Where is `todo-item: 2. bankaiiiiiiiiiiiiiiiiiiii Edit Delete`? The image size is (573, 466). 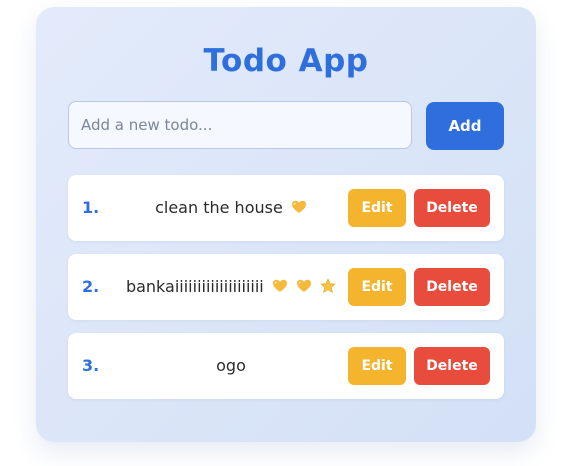
todo-item: 2. bankaiiiiiiiiiiiiiiiiiiii Edit Delete is located at coordinates (286, 287).